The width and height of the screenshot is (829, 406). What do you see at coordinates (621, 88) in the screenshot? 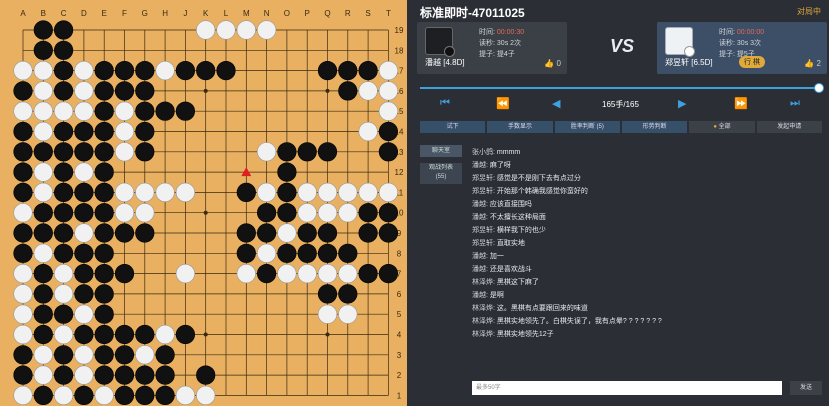
I see `move-slider-track` at bounding box center [621, 88].